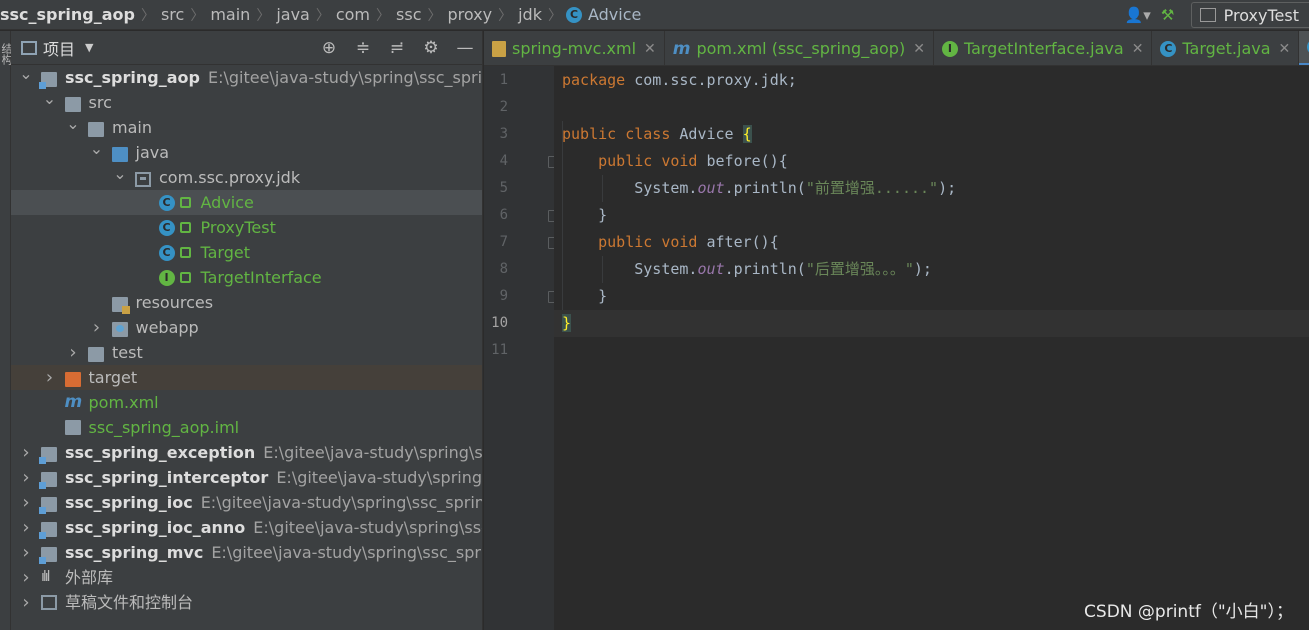  Describe the element at coordinates (238, 227) in the screenshot. I see `tree-item-name: ProxyTest` at that location.